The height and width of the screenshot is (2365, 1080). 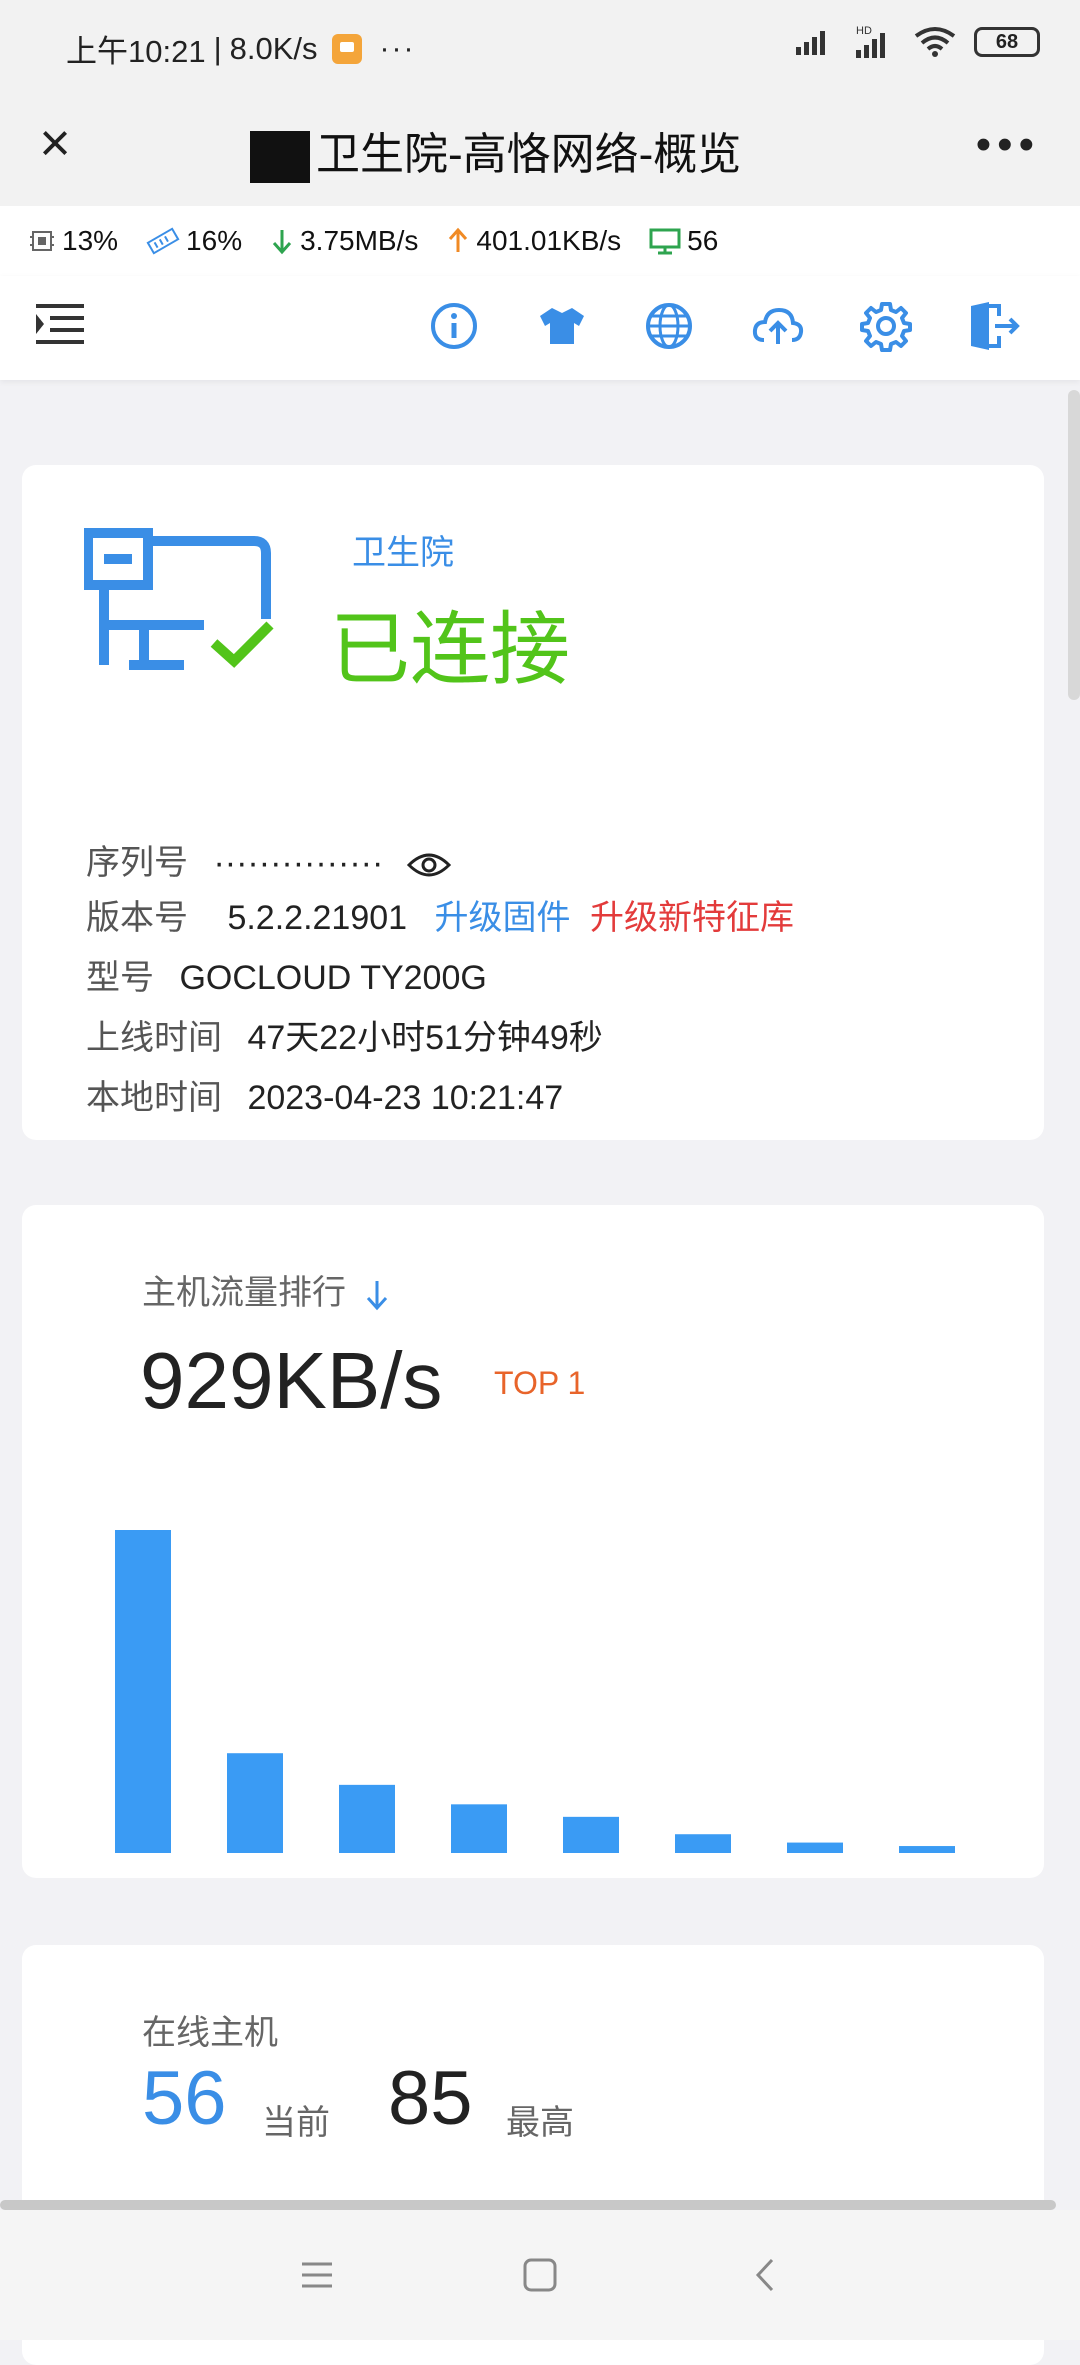 What do you see at coordinates (935, 42) in the screenshot?
I see `wifi-icon` at bounding box center [935, 42].